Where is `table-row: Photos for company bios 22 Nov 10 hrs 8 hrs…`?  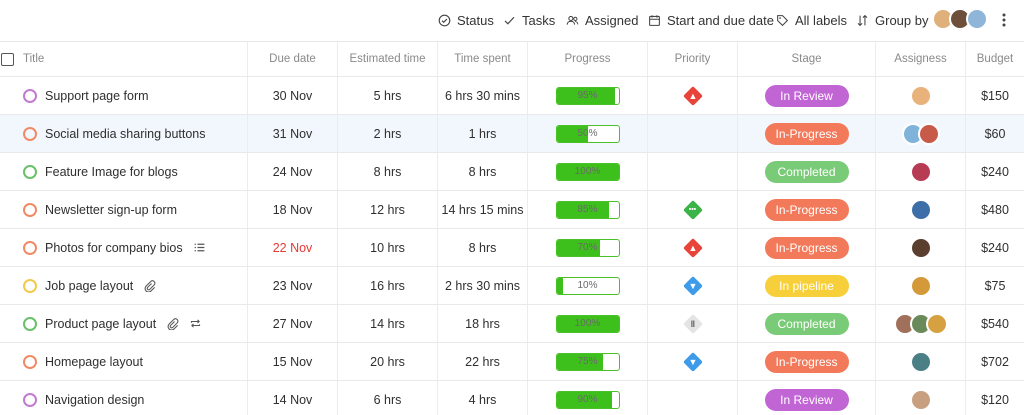 table-row: Photos for company bios 22 Nov 10 hrs 8 hrs… is located at coordinates (512, 248).